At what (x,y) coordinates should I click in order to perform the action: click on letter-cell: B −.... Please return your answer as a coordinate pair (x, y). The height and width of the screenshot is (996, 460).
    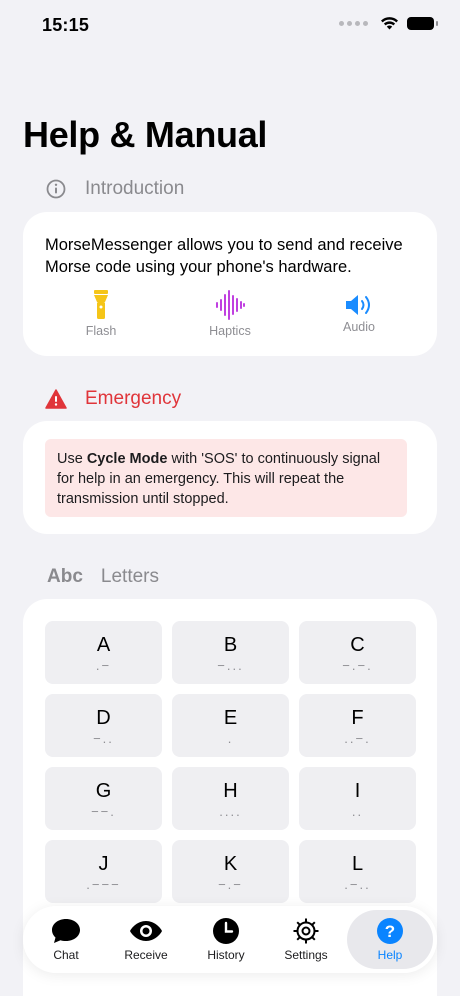
    Looking at the image, I should click on (230, 652).